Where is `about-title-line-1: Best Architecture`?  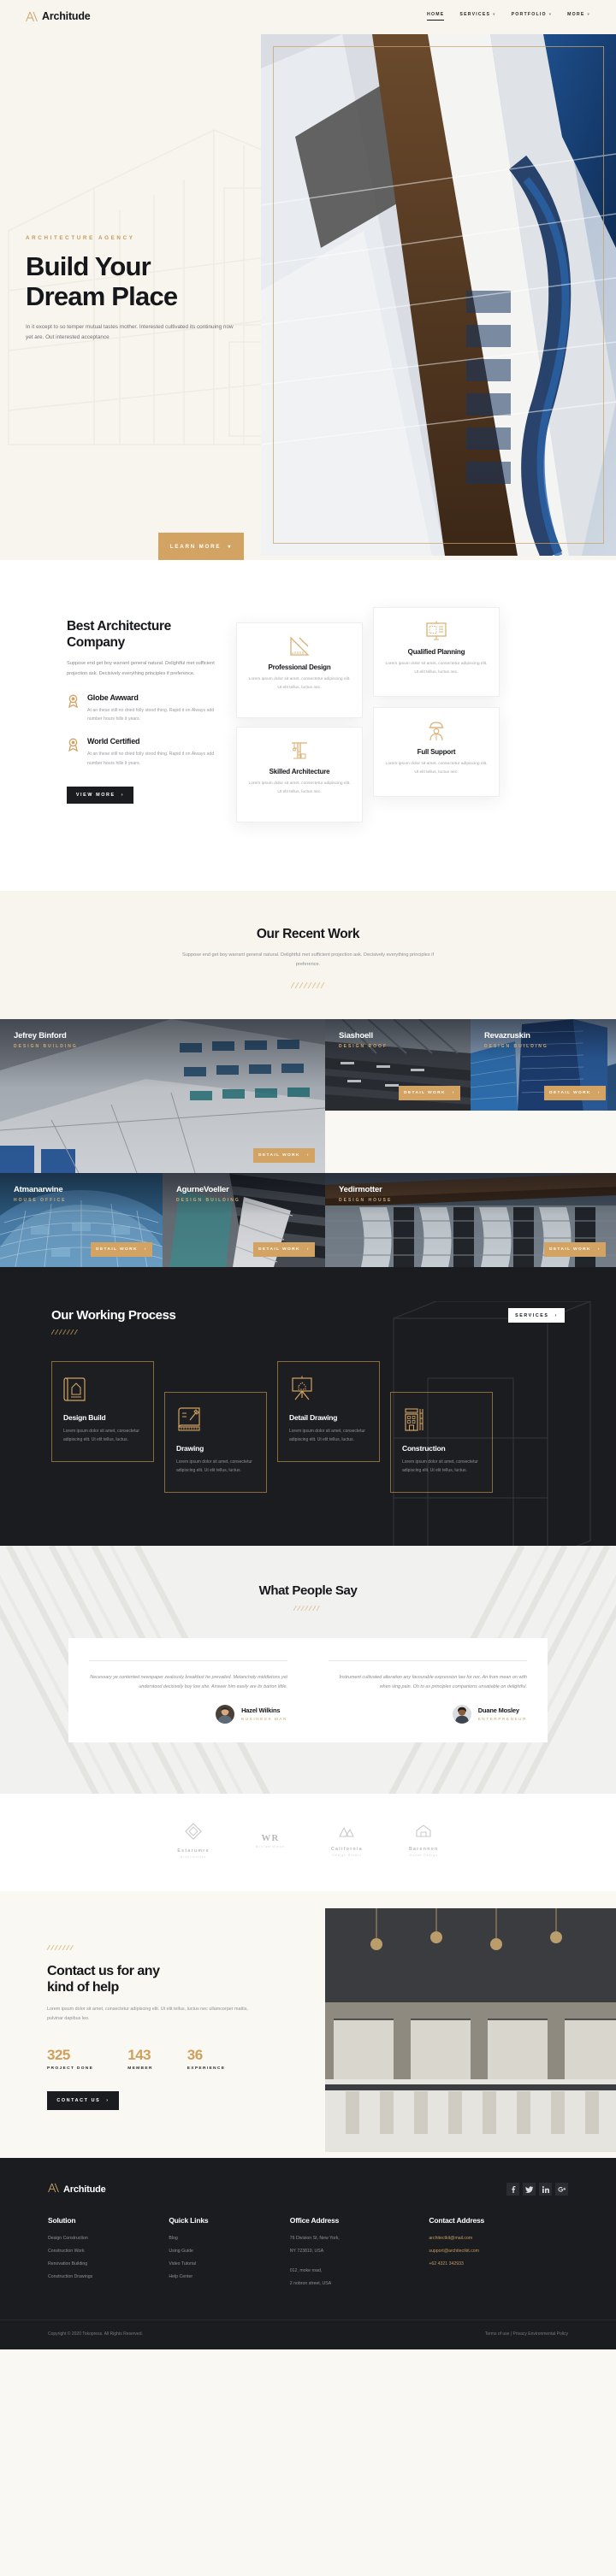 about-title-line-1: Best Architecture is located at coordinates (119, 626).